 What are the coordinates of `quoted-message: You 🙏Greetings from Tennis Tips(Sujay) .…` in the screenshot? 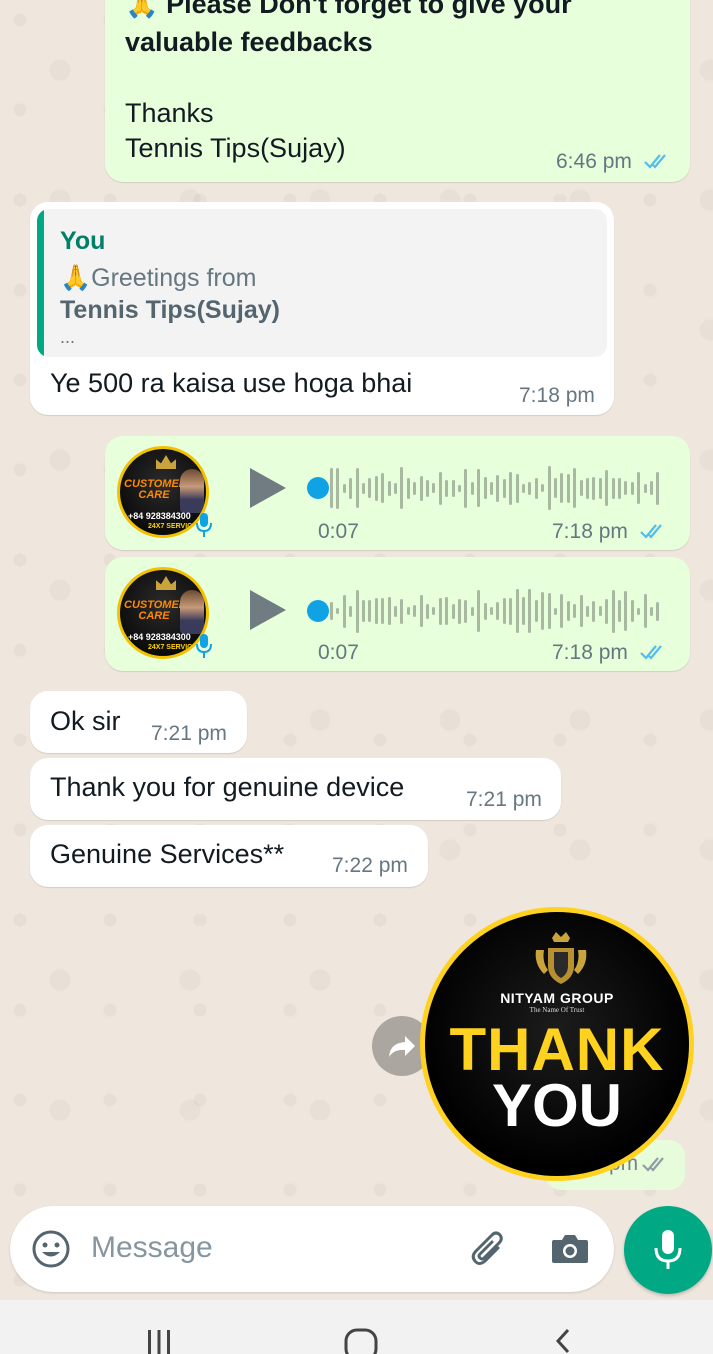 It's located at (322, 283).